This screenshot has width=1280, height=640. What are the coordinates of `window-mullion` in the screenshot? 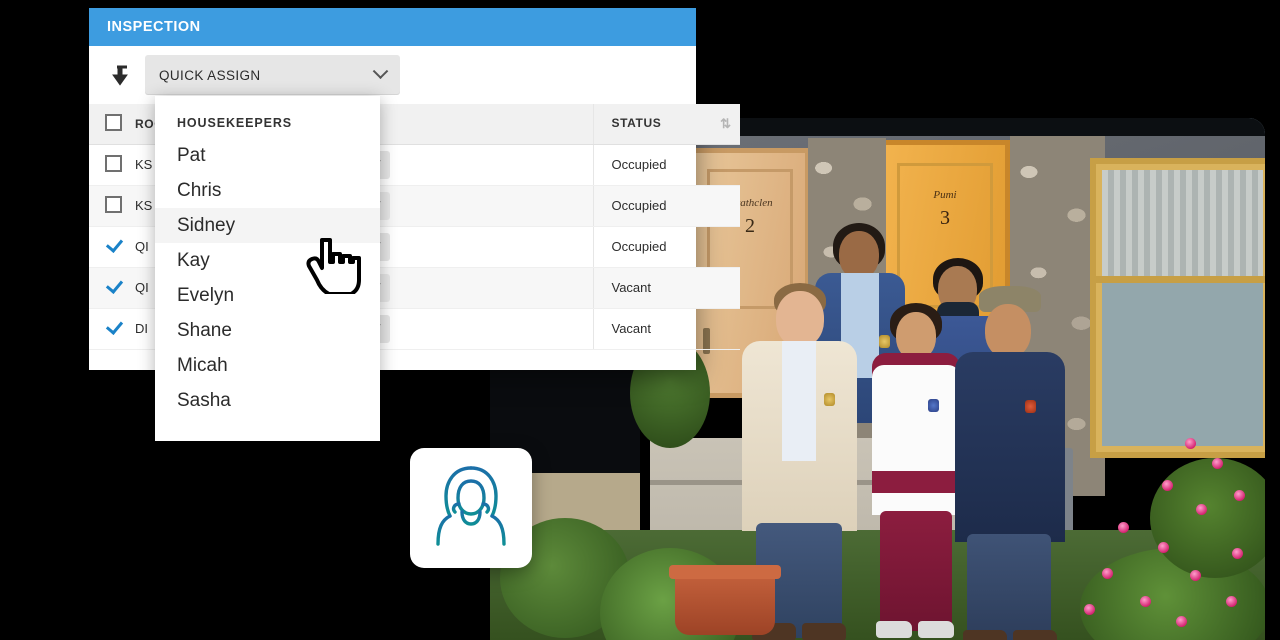 It's located at (1180, 279).